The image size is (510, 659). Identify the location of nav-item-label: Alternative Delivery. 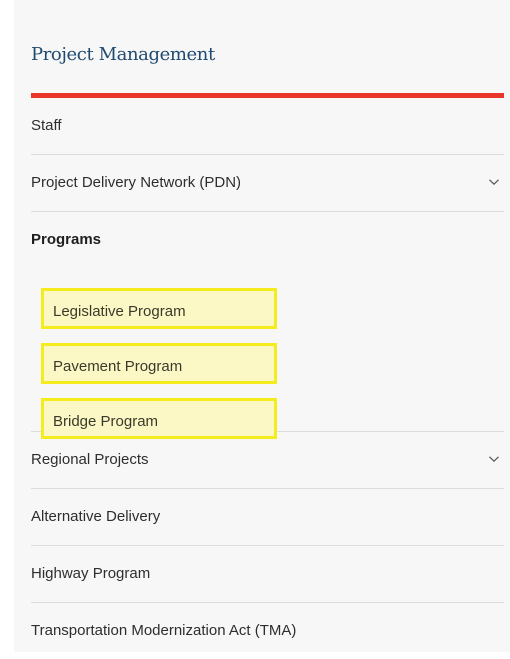
(96, 516).